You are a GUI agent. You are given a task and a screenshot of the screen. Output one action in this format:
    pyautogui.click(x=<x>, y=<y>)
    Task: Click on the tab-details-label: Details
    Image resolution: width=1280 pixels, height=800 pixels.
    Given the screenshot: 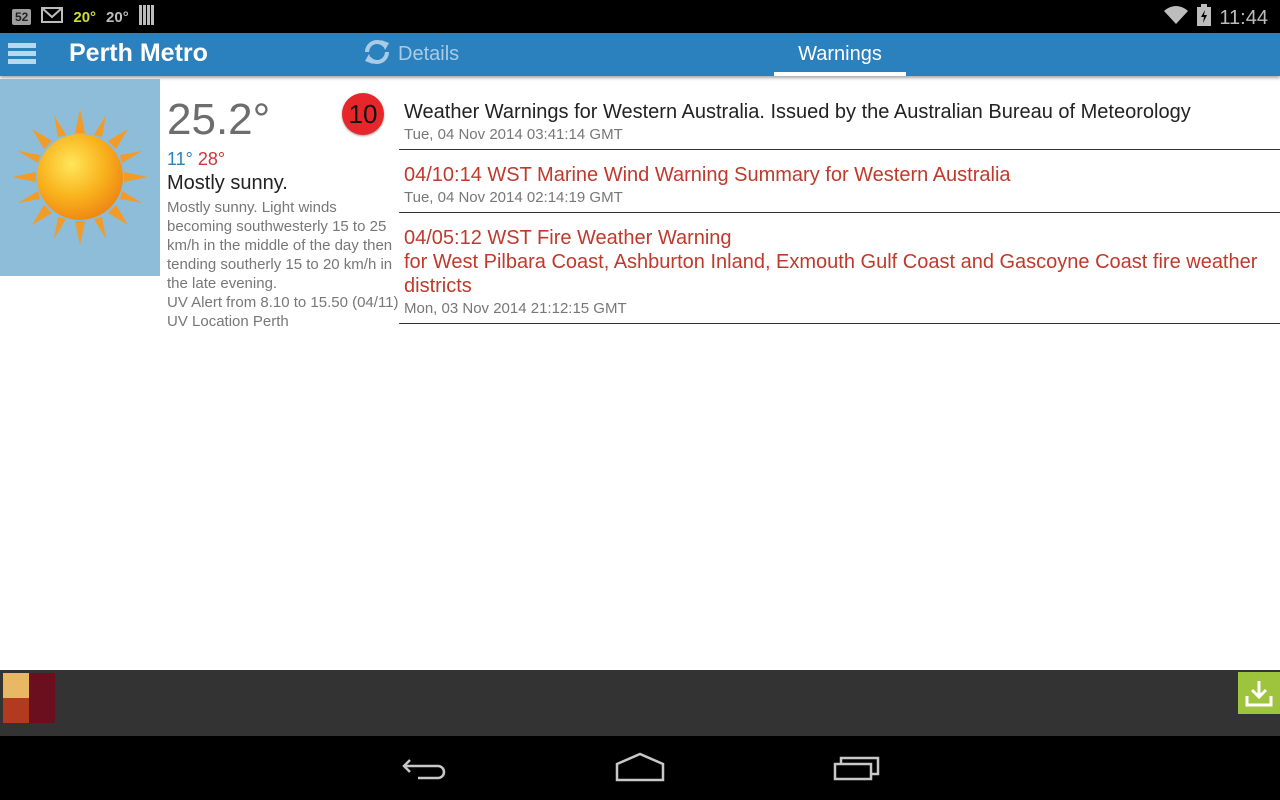 What is the action you would take?
    pyautogui.click(x=429, y=54)
    